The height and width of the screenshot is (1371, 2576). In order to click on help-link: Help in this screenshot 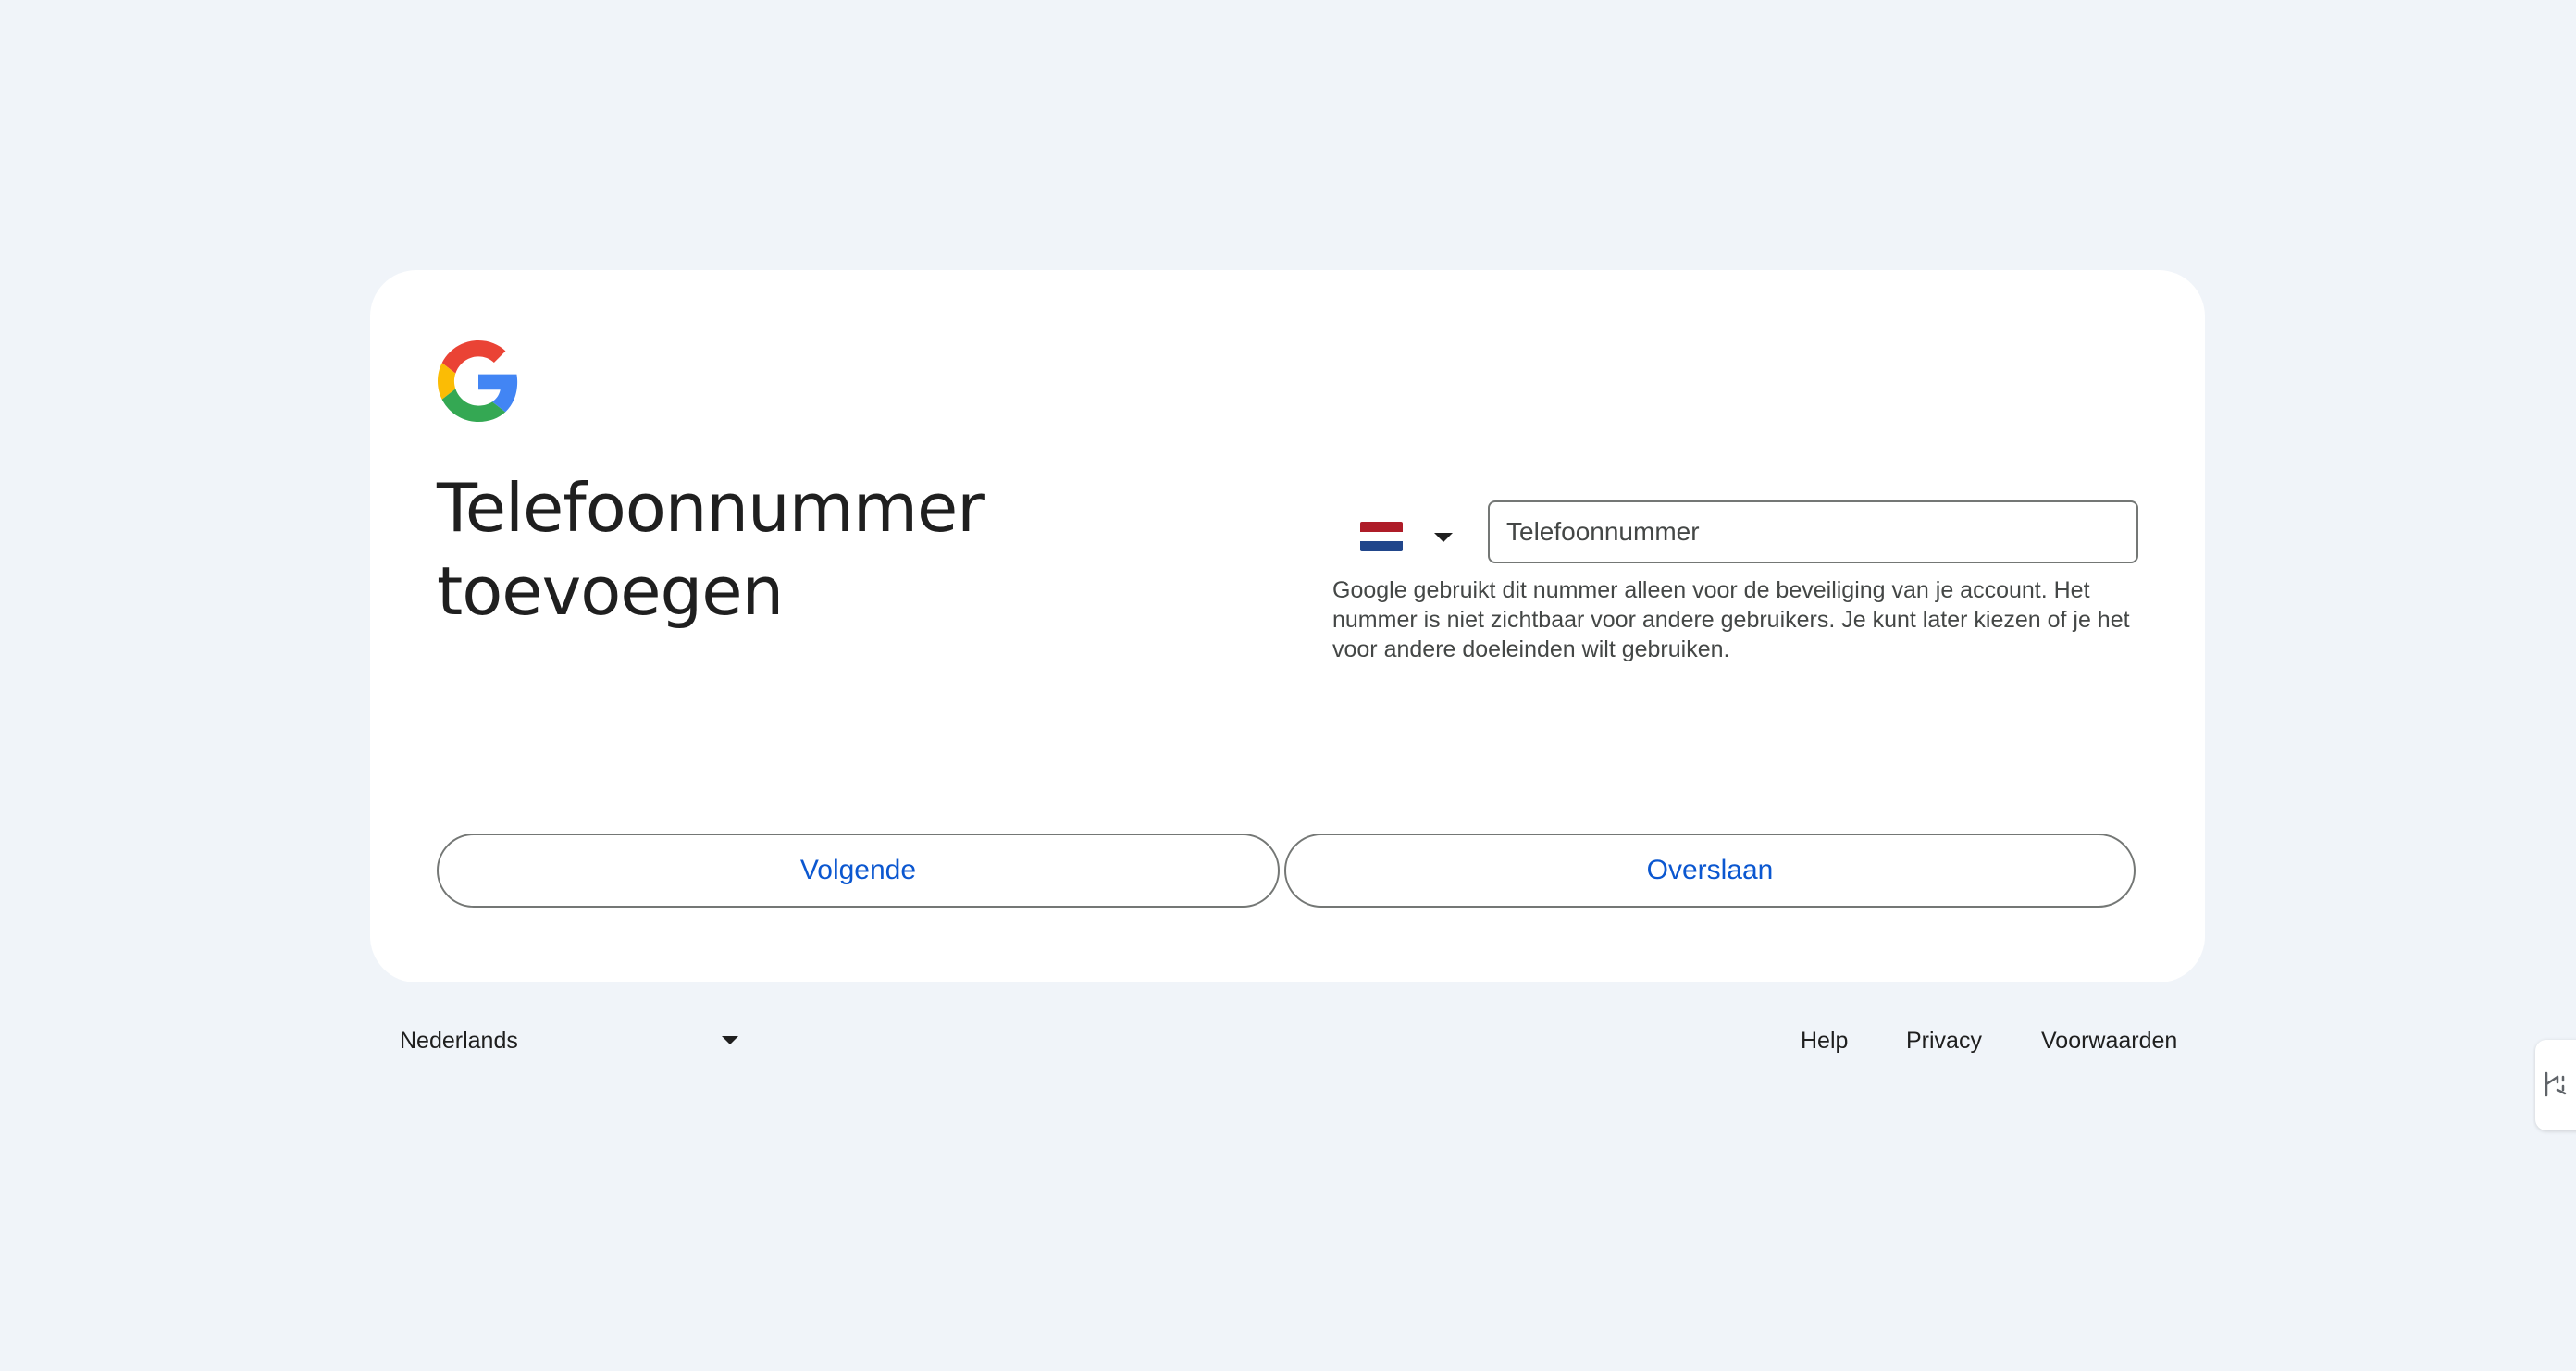, I will do `click(1825, 1041)`.